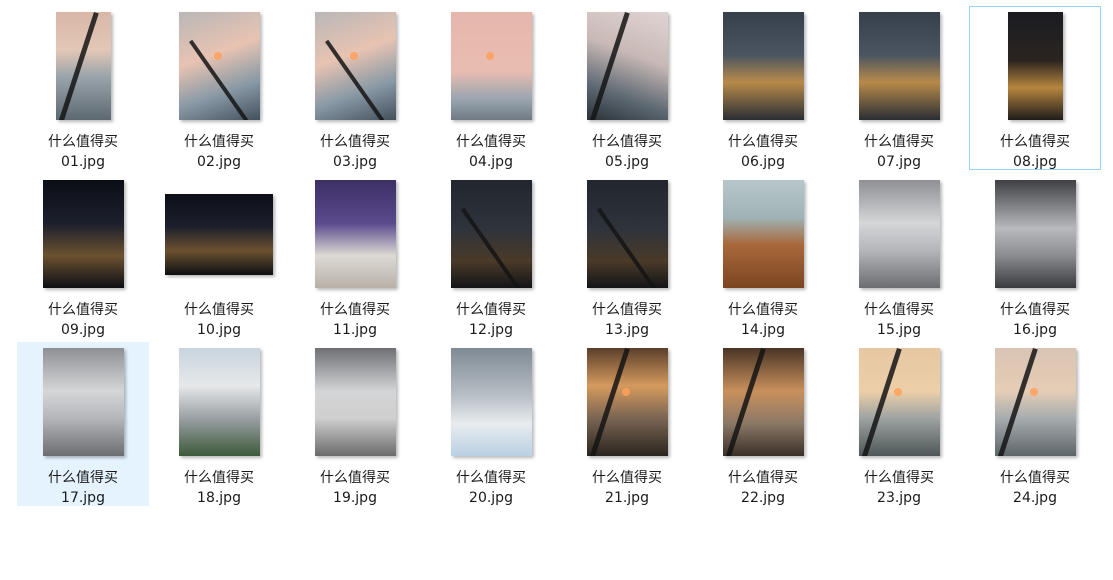 Image resolution: width=1113 pixels, height=580 pixels. I want to click on file-item: 什么值得买 23.jpg, so click(899, 424).